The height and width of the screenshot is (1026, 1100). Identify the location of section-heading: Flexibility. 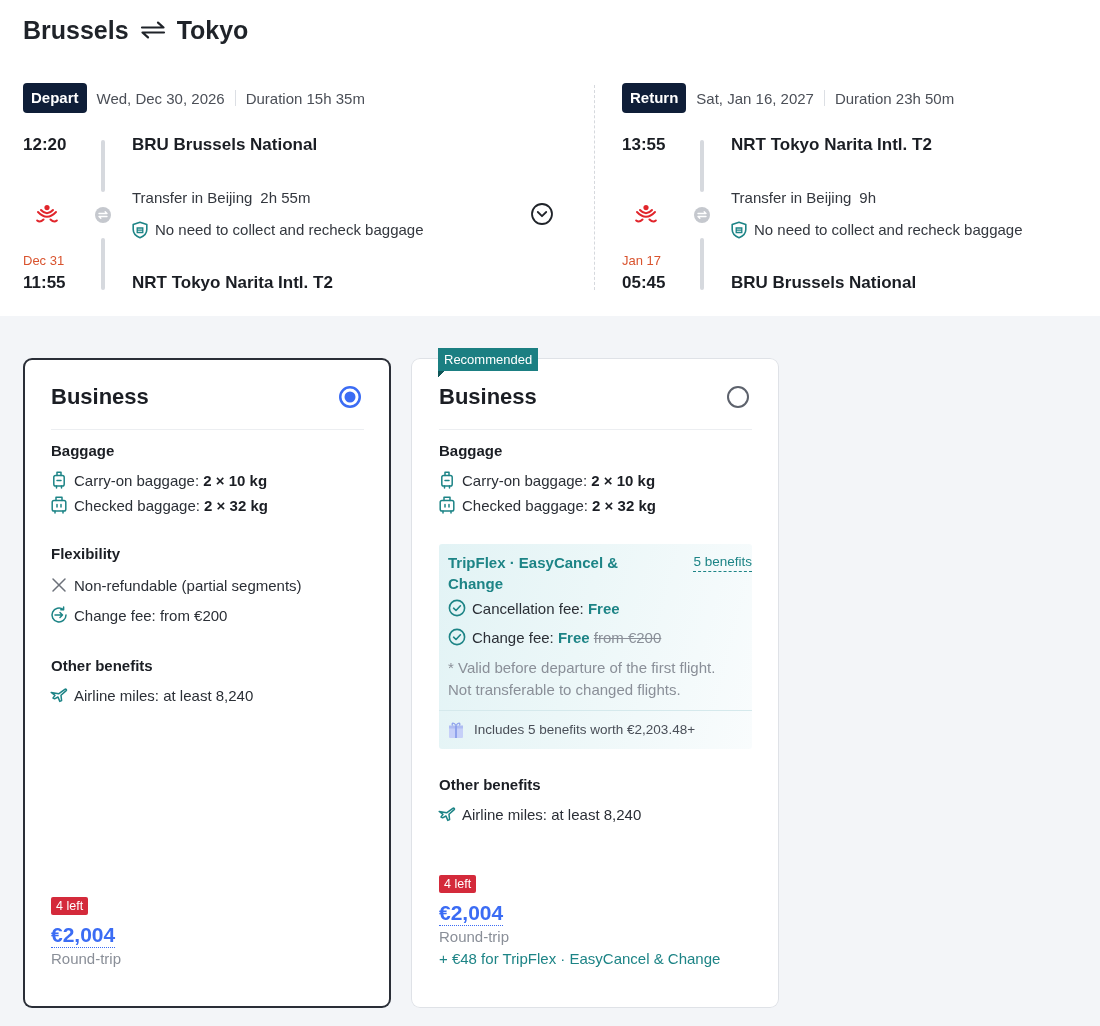
(86, 553).